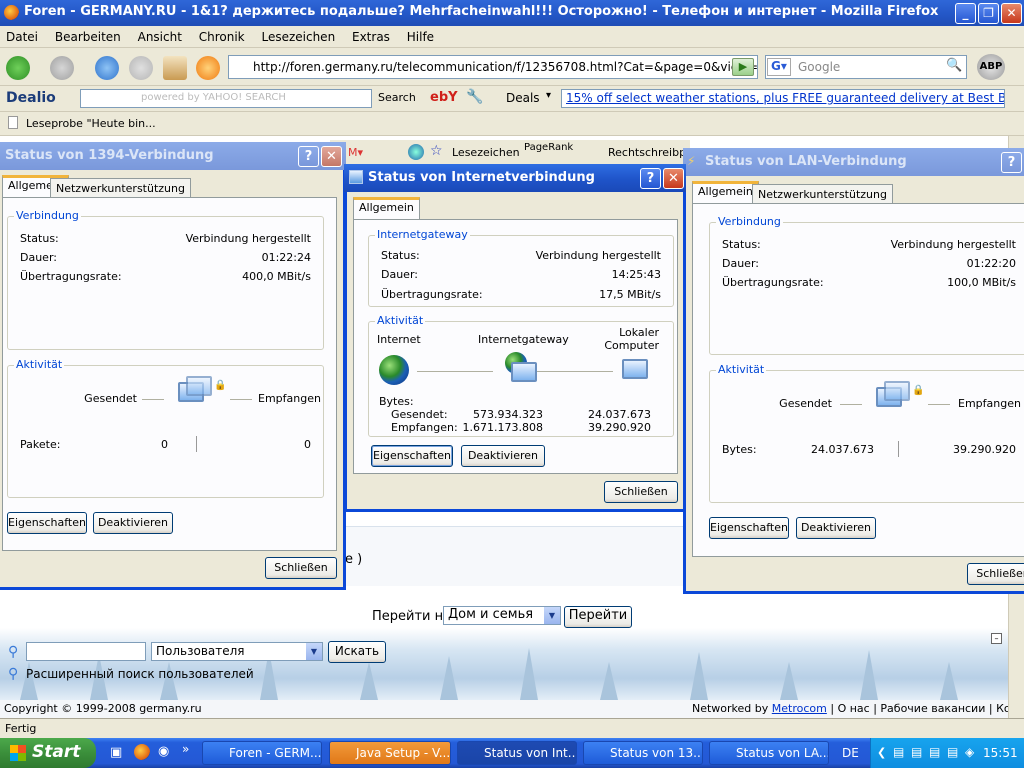  I want to click on menu-extras: Extras, so click(371, 37).